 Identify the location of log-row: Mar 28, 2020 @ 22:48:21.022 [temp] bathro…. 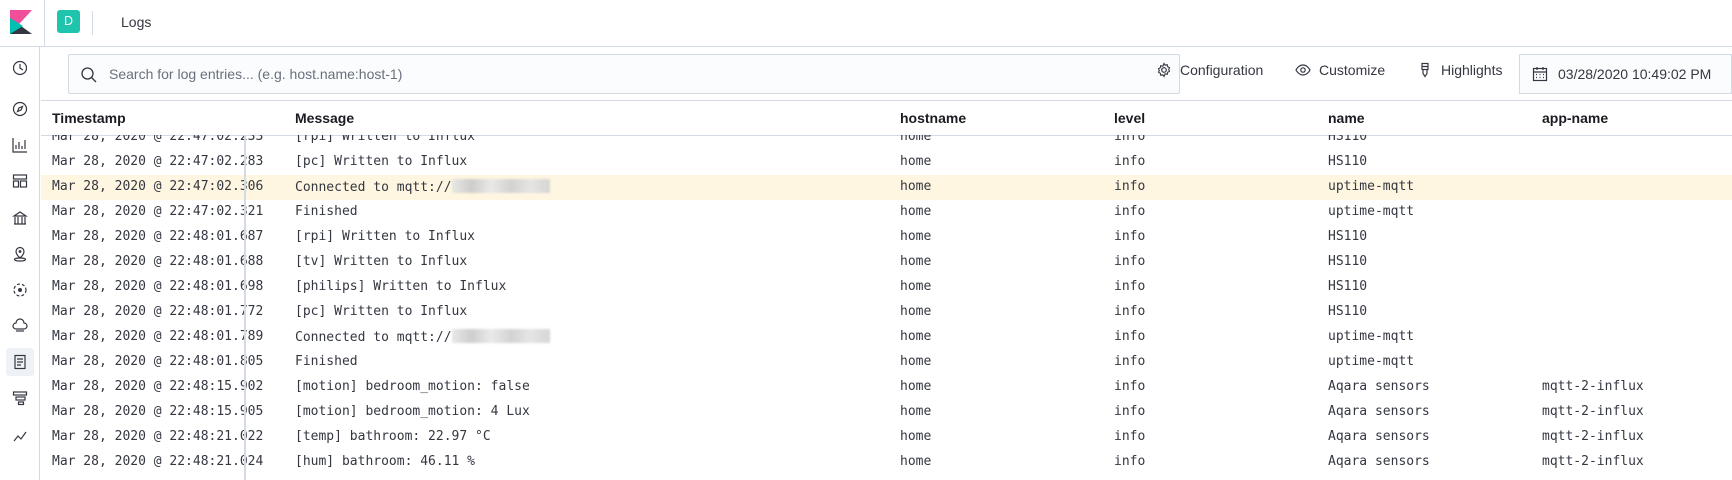
(886, 437).